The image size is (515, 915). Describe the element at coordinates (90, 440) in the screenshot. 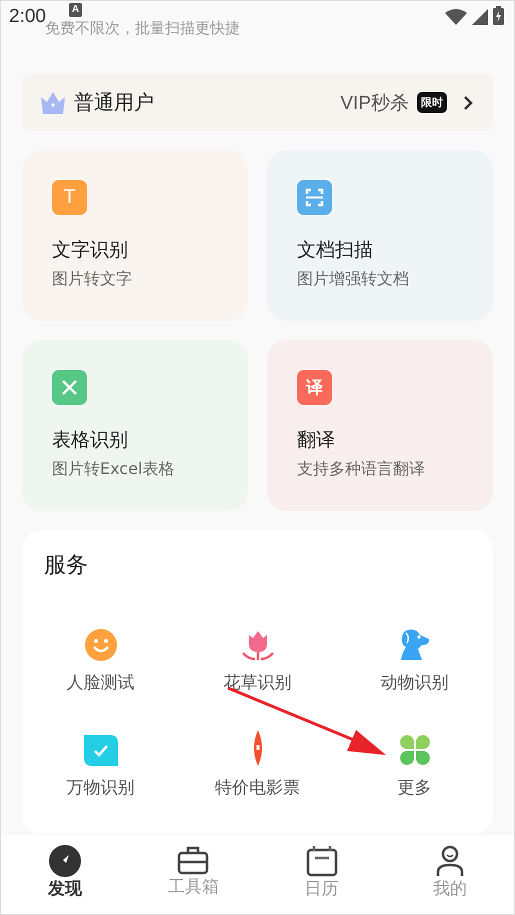

I see `feature-title: 表格识别` at that location.